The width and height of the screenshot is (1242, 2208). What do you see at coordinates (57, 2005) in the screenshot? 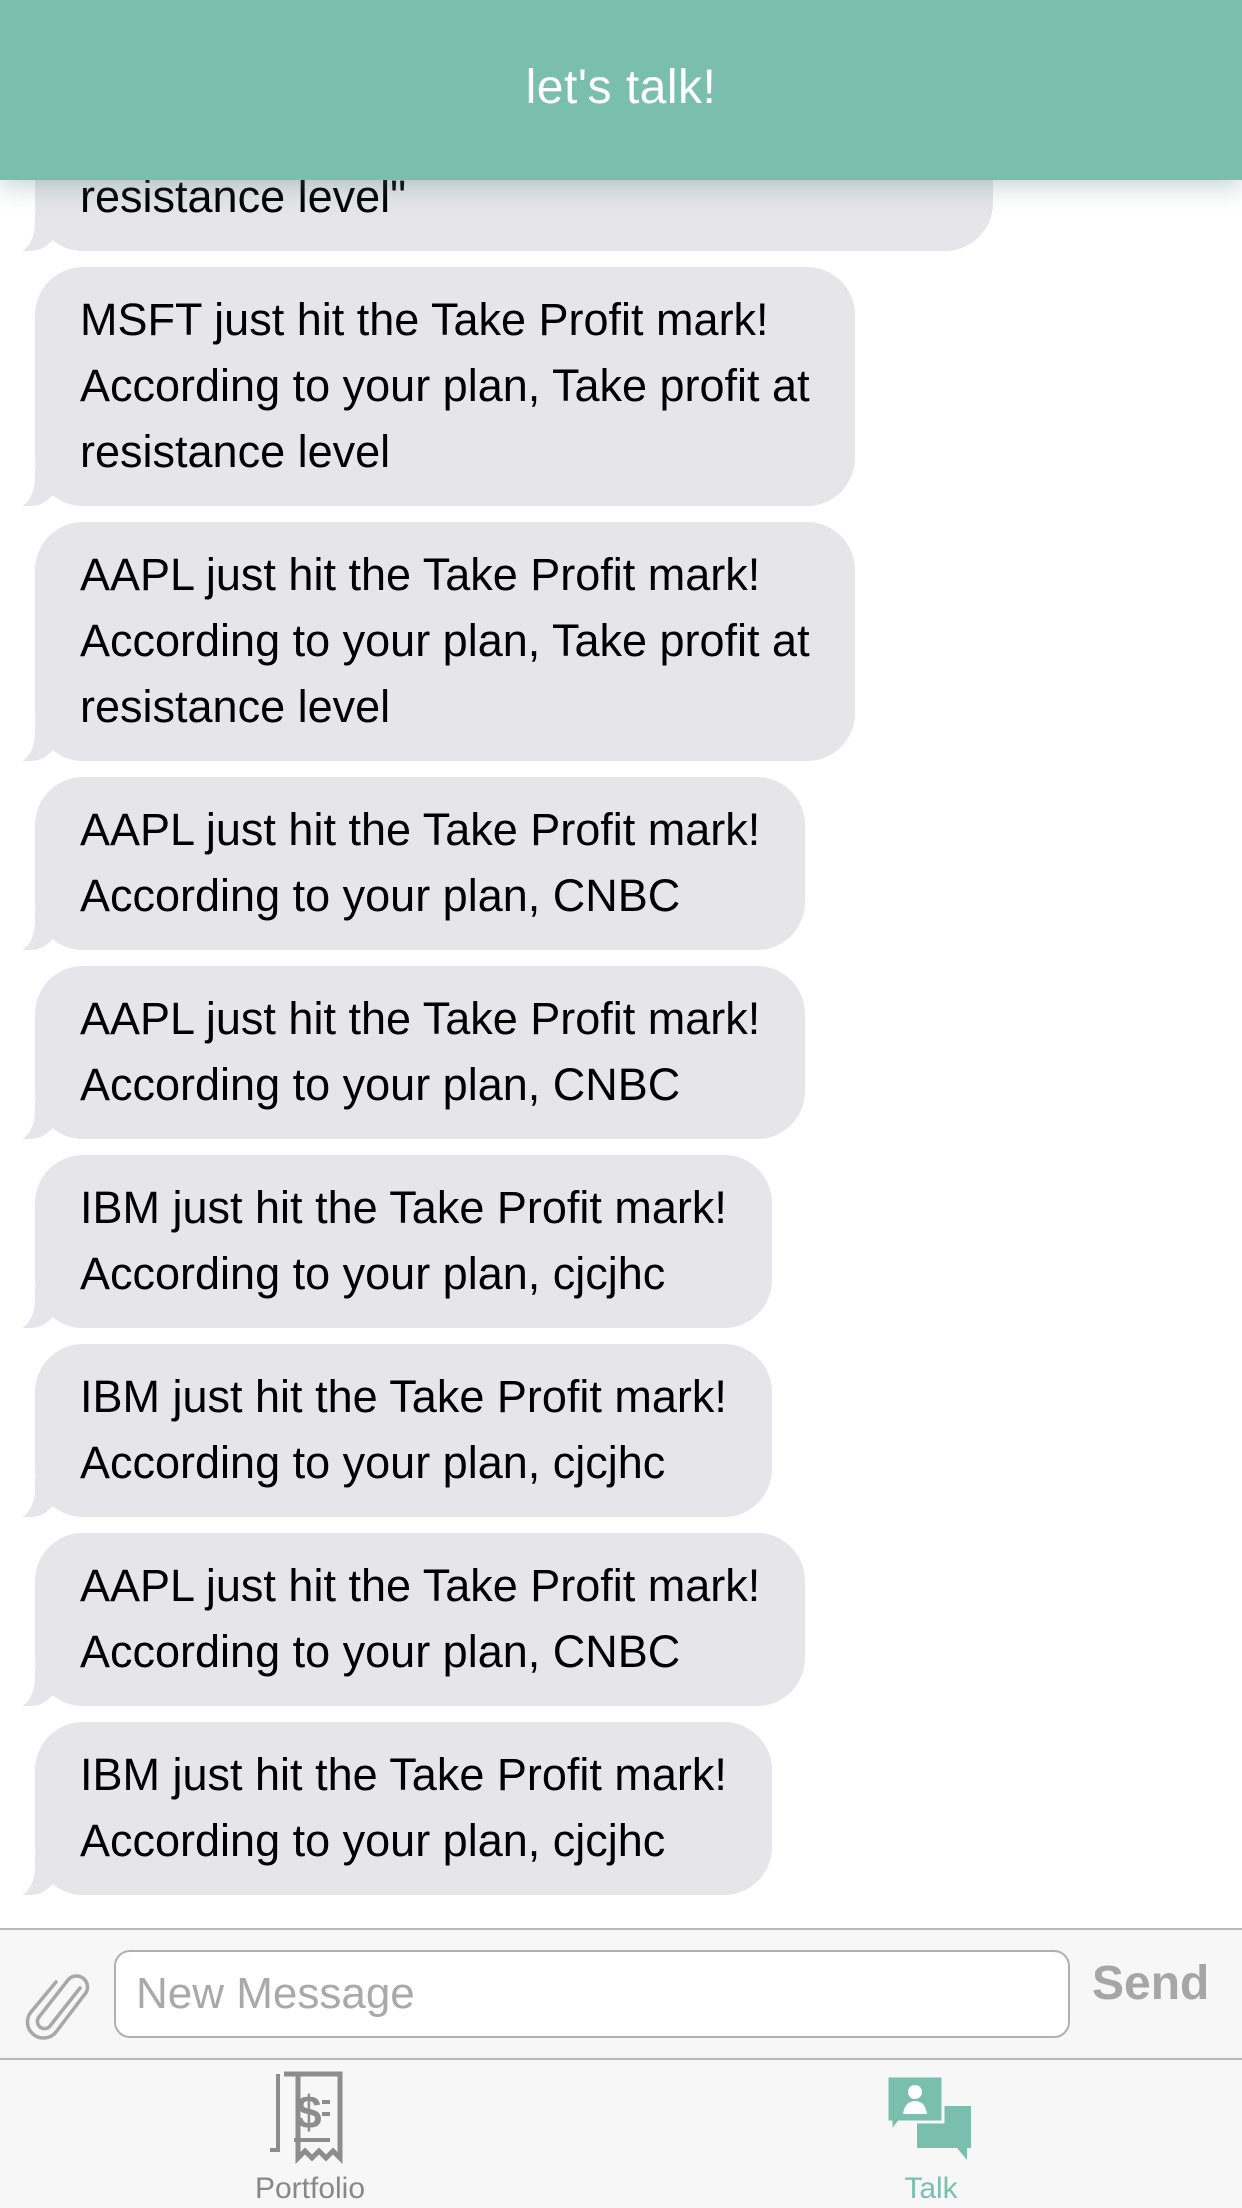
I see `paperclip-icon` at bounding box center [57, 2005].